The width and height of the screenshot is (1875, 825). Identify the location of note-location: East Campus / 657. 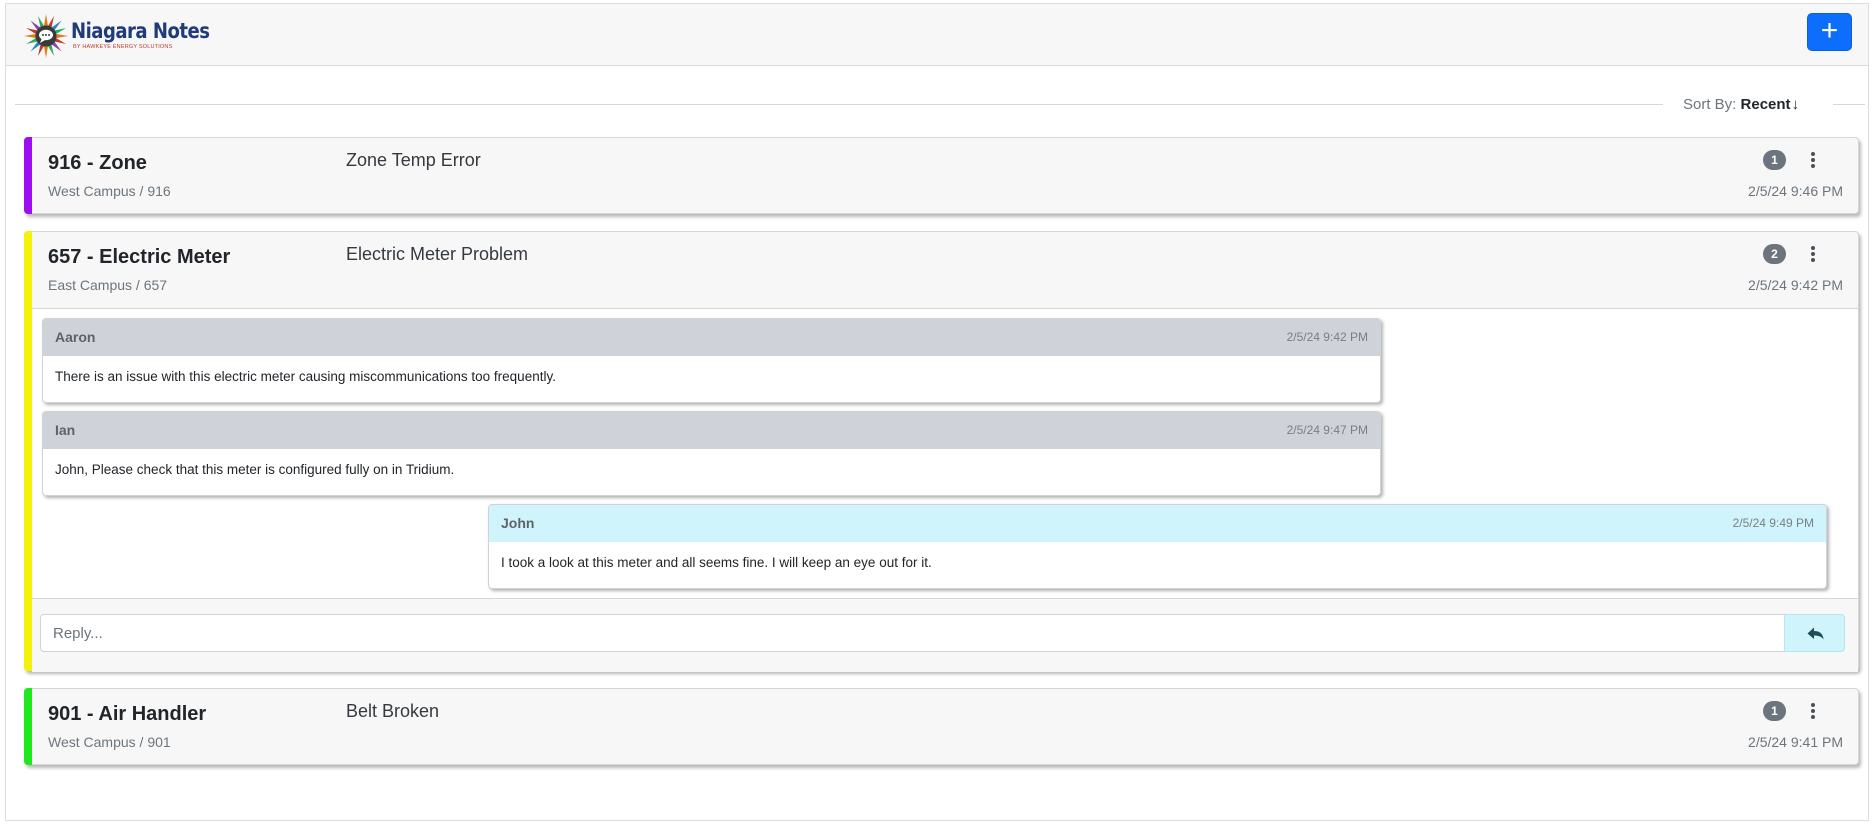
(108, 285).